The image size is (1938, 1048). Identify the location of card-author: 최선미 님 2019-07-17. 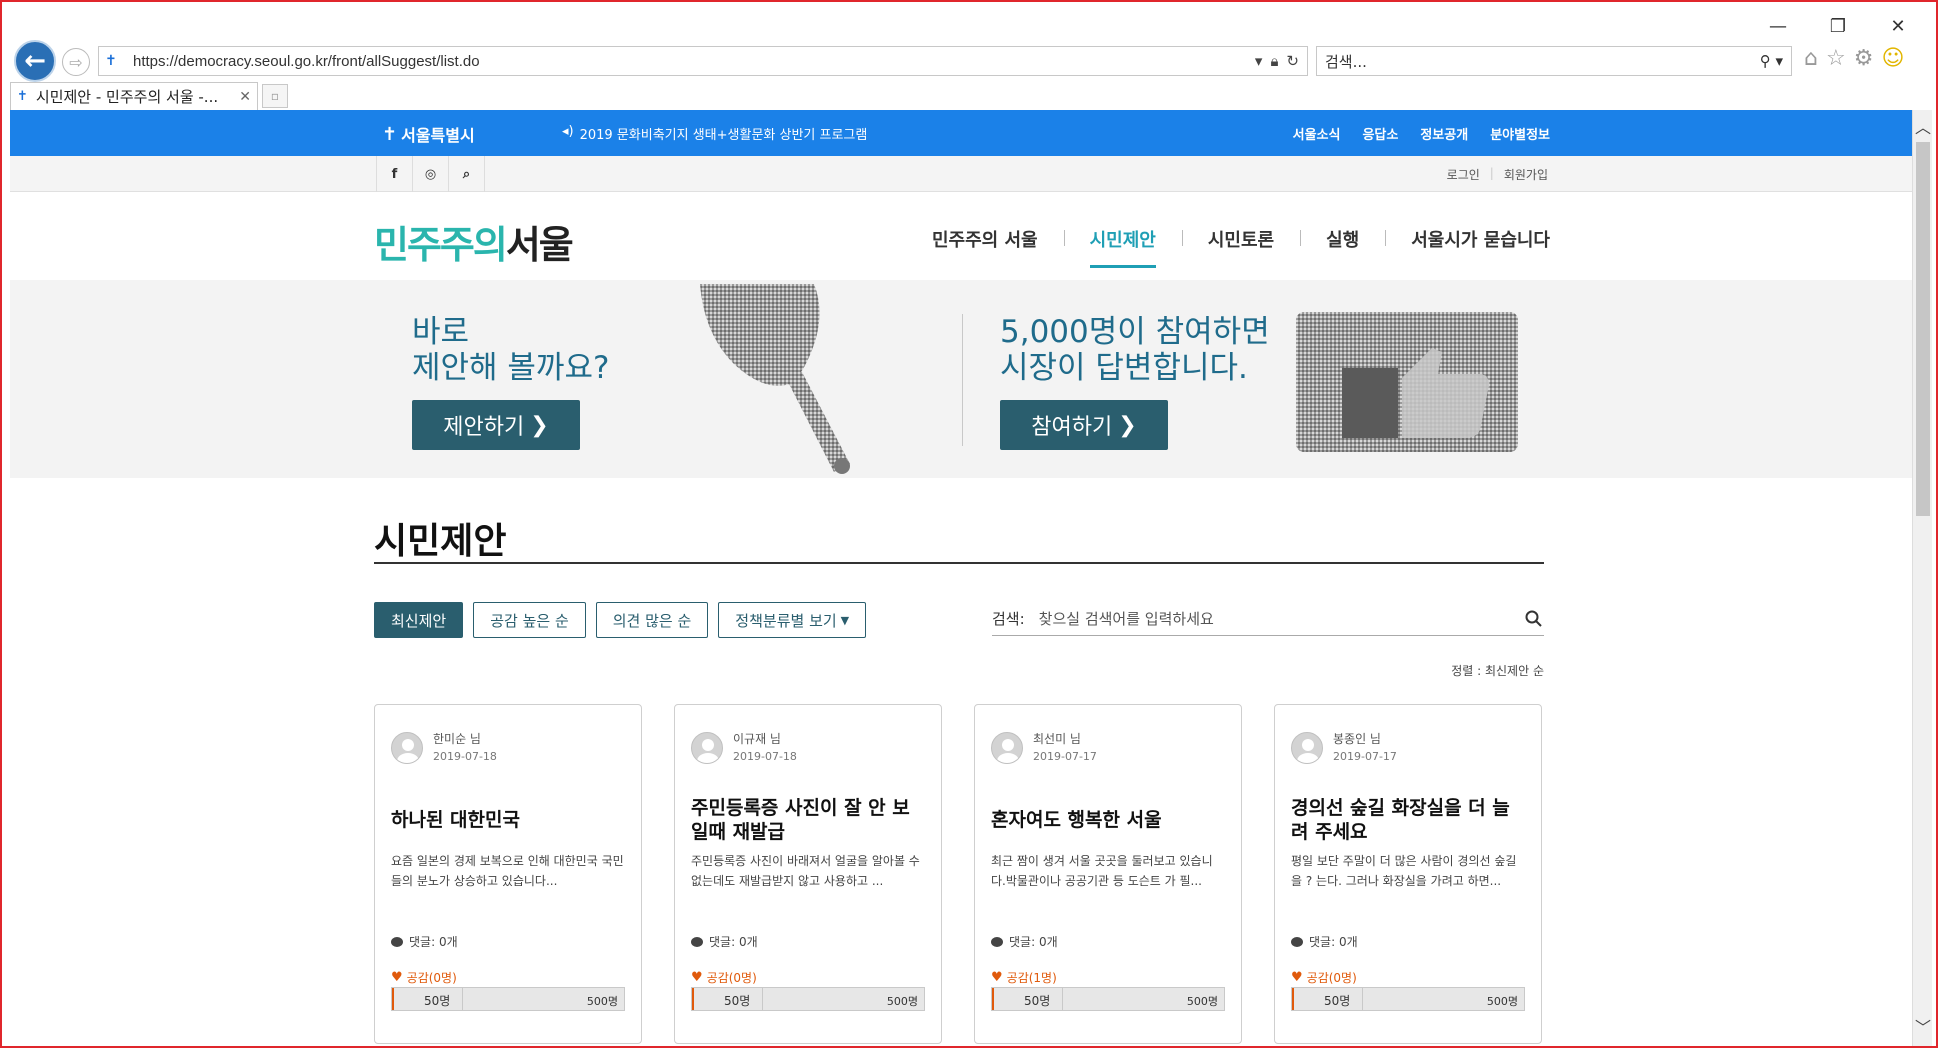
(1108, 748).